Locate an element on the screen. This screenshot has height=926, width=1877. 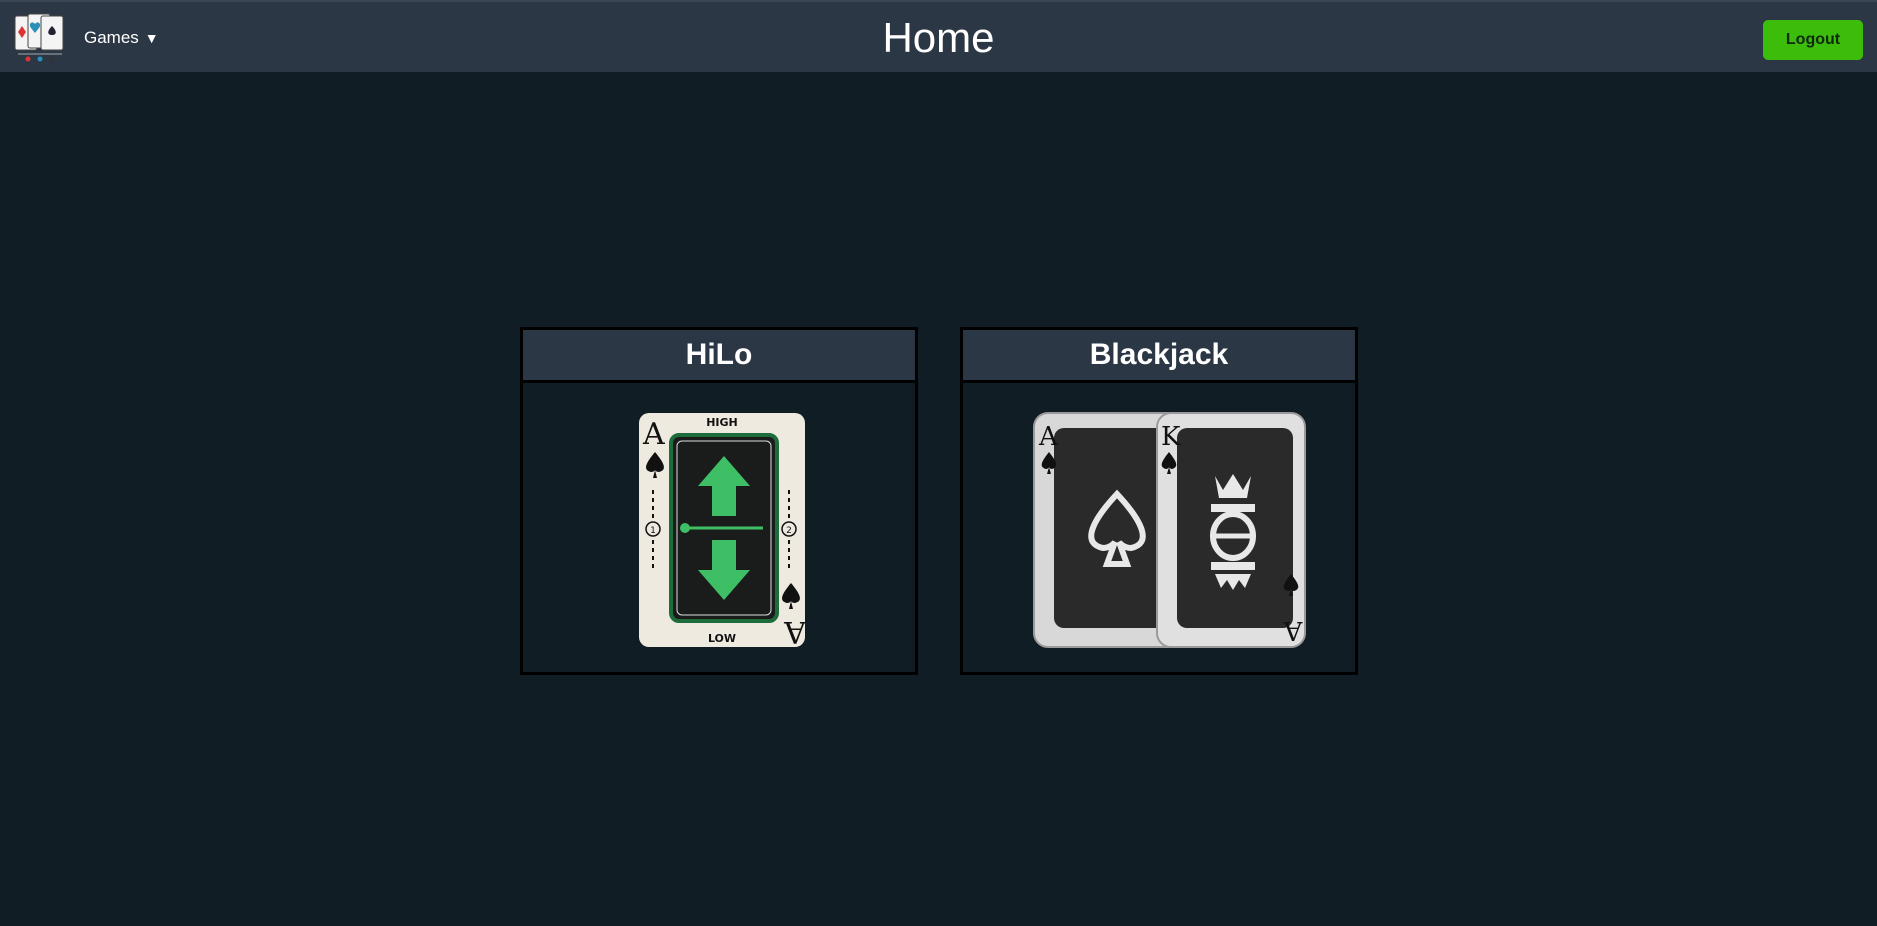
card-ace-rank: A is located at coordinates (1048, 437).